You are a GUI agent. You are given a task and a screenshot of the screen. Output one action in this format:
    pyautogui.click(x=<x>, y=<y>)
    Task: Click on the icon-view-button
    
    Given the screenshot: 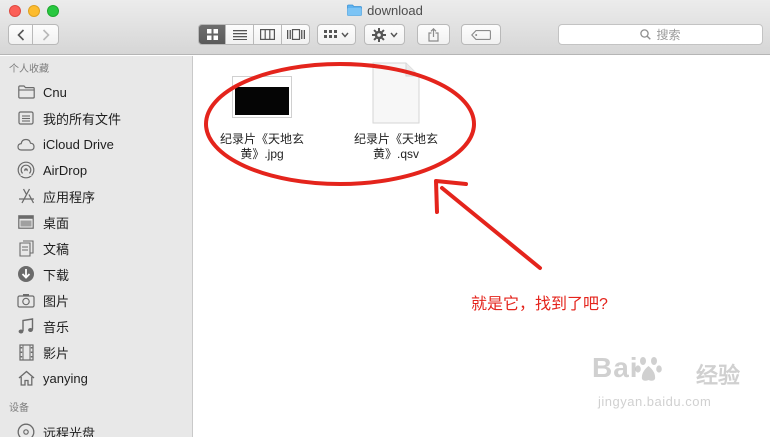 What is the action you would take?
    pyautogui.click(x=212, y=34)
    